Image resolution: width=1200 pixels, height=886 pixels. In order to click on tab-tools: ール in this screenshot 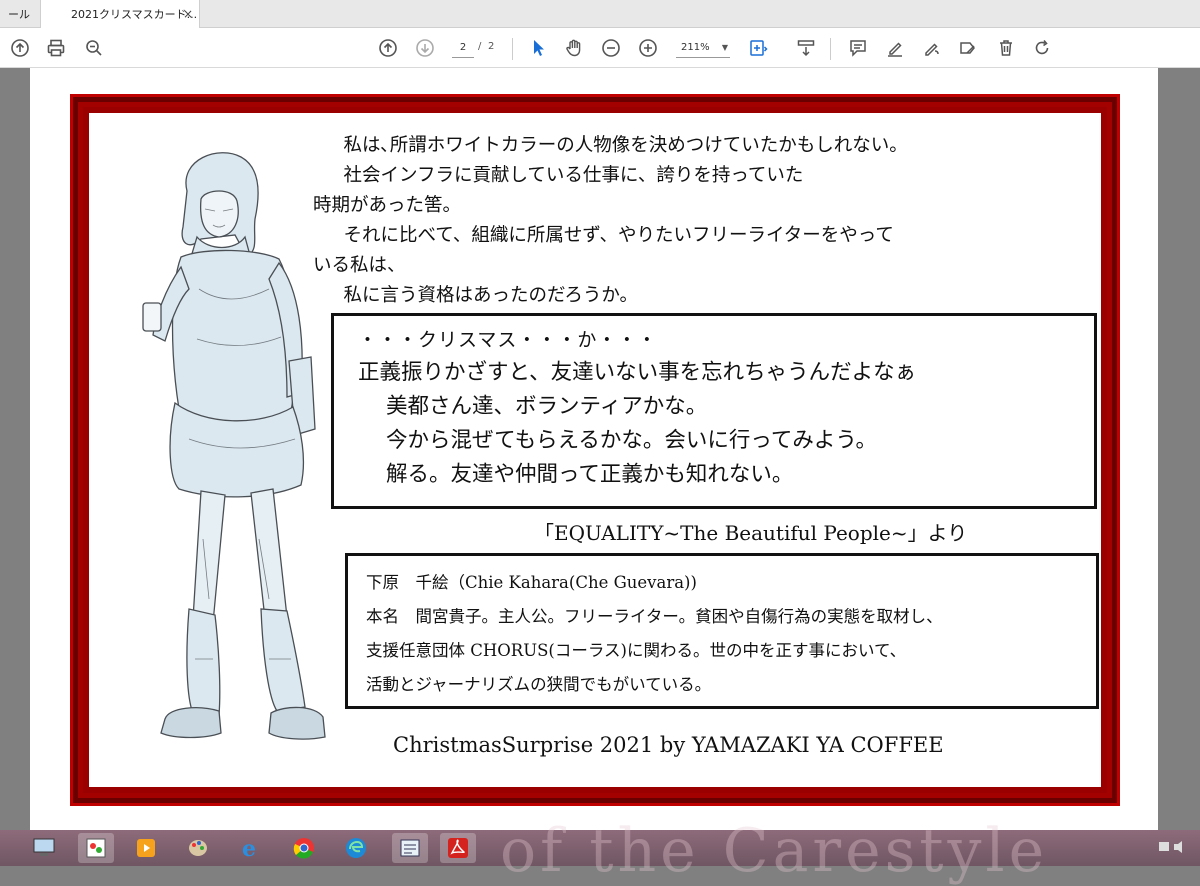, I will do `click(20, 14)`.